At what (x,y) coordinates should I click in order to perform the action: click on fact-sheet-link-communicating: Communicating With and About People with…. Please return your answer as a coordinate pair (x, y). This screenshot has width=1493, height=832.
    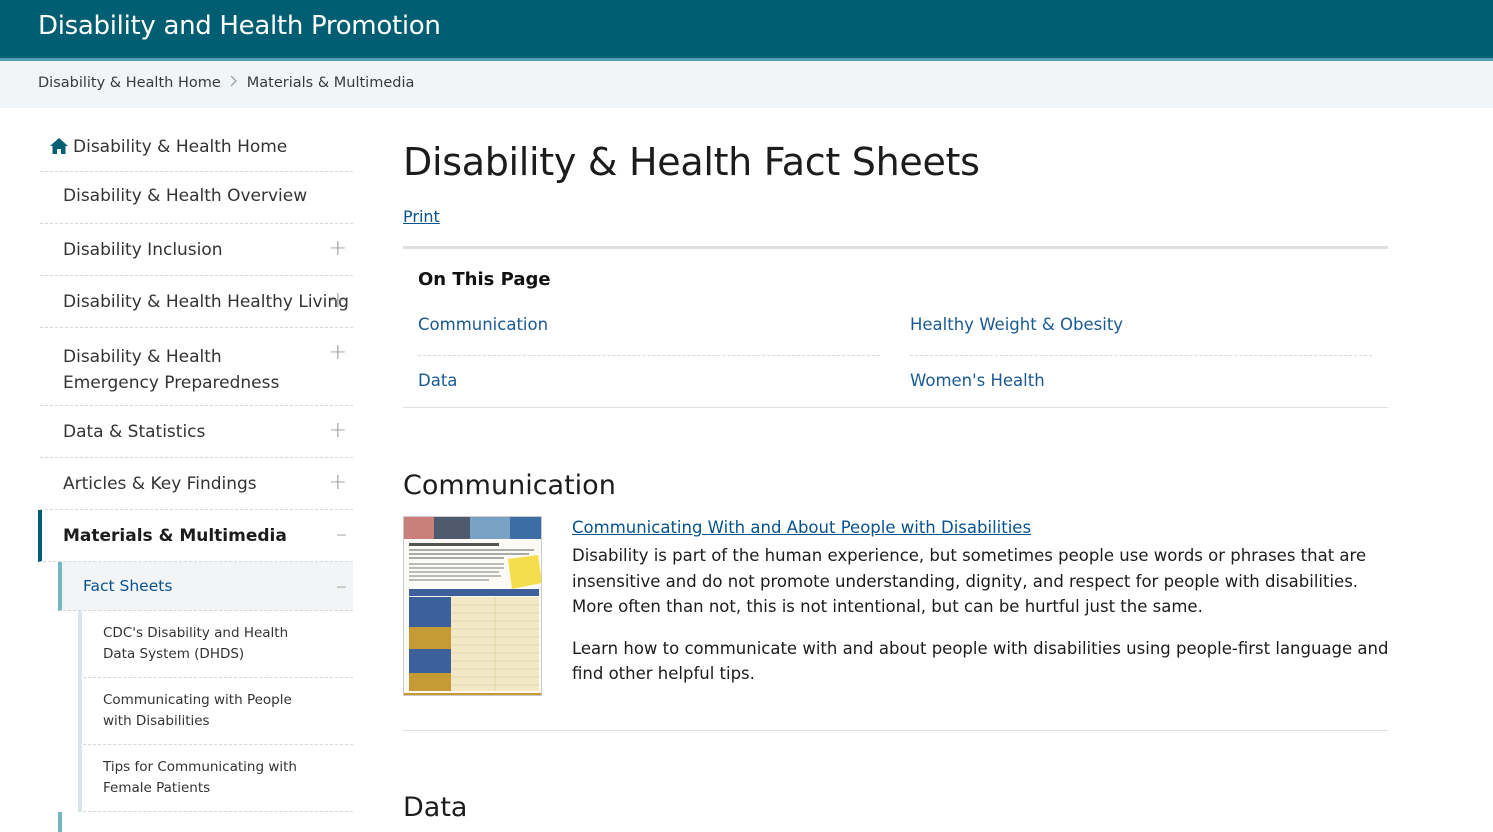
    Looking at the image, I should click on (801, 527).